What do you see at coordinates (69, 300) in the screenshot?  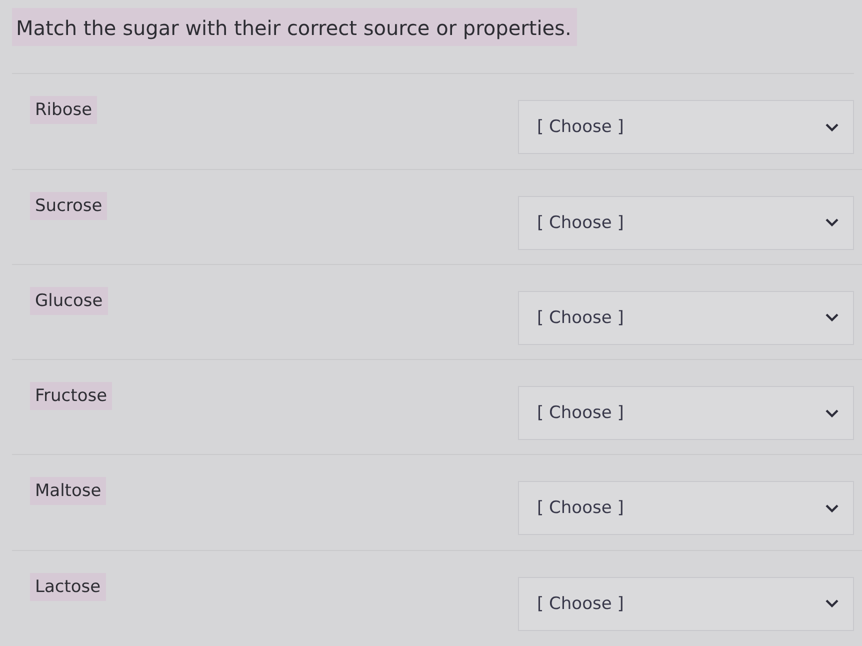 I see `sugar-label: Glucose` at bounding box center [69, 300].